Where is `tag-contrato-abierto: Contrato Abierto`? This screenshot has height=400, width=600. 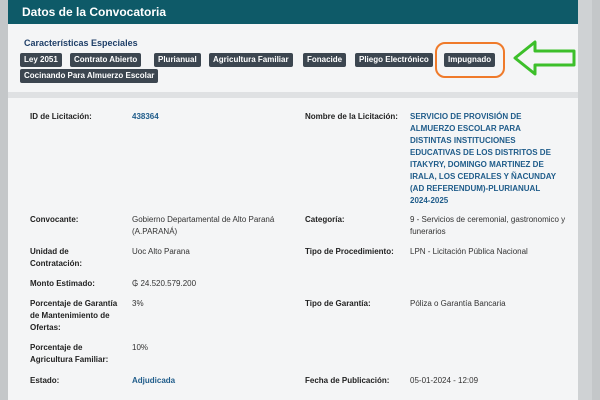 tag-contrato-abierto: Contrato Abierto is located at coordinates (106, 60).